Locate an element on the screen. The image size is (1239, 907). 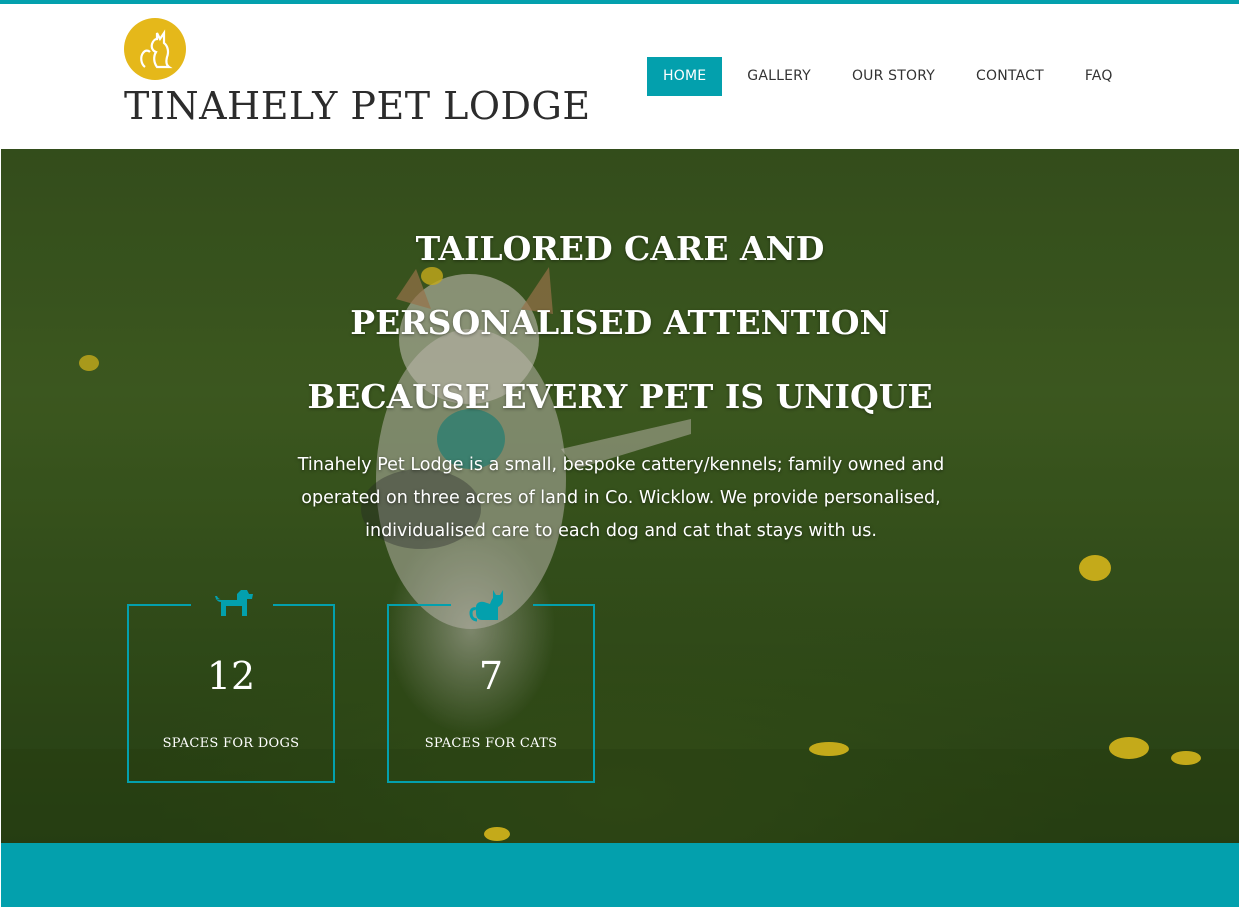
site-title: TINAHELY PET LODGE is located at coordinates (357, 106).